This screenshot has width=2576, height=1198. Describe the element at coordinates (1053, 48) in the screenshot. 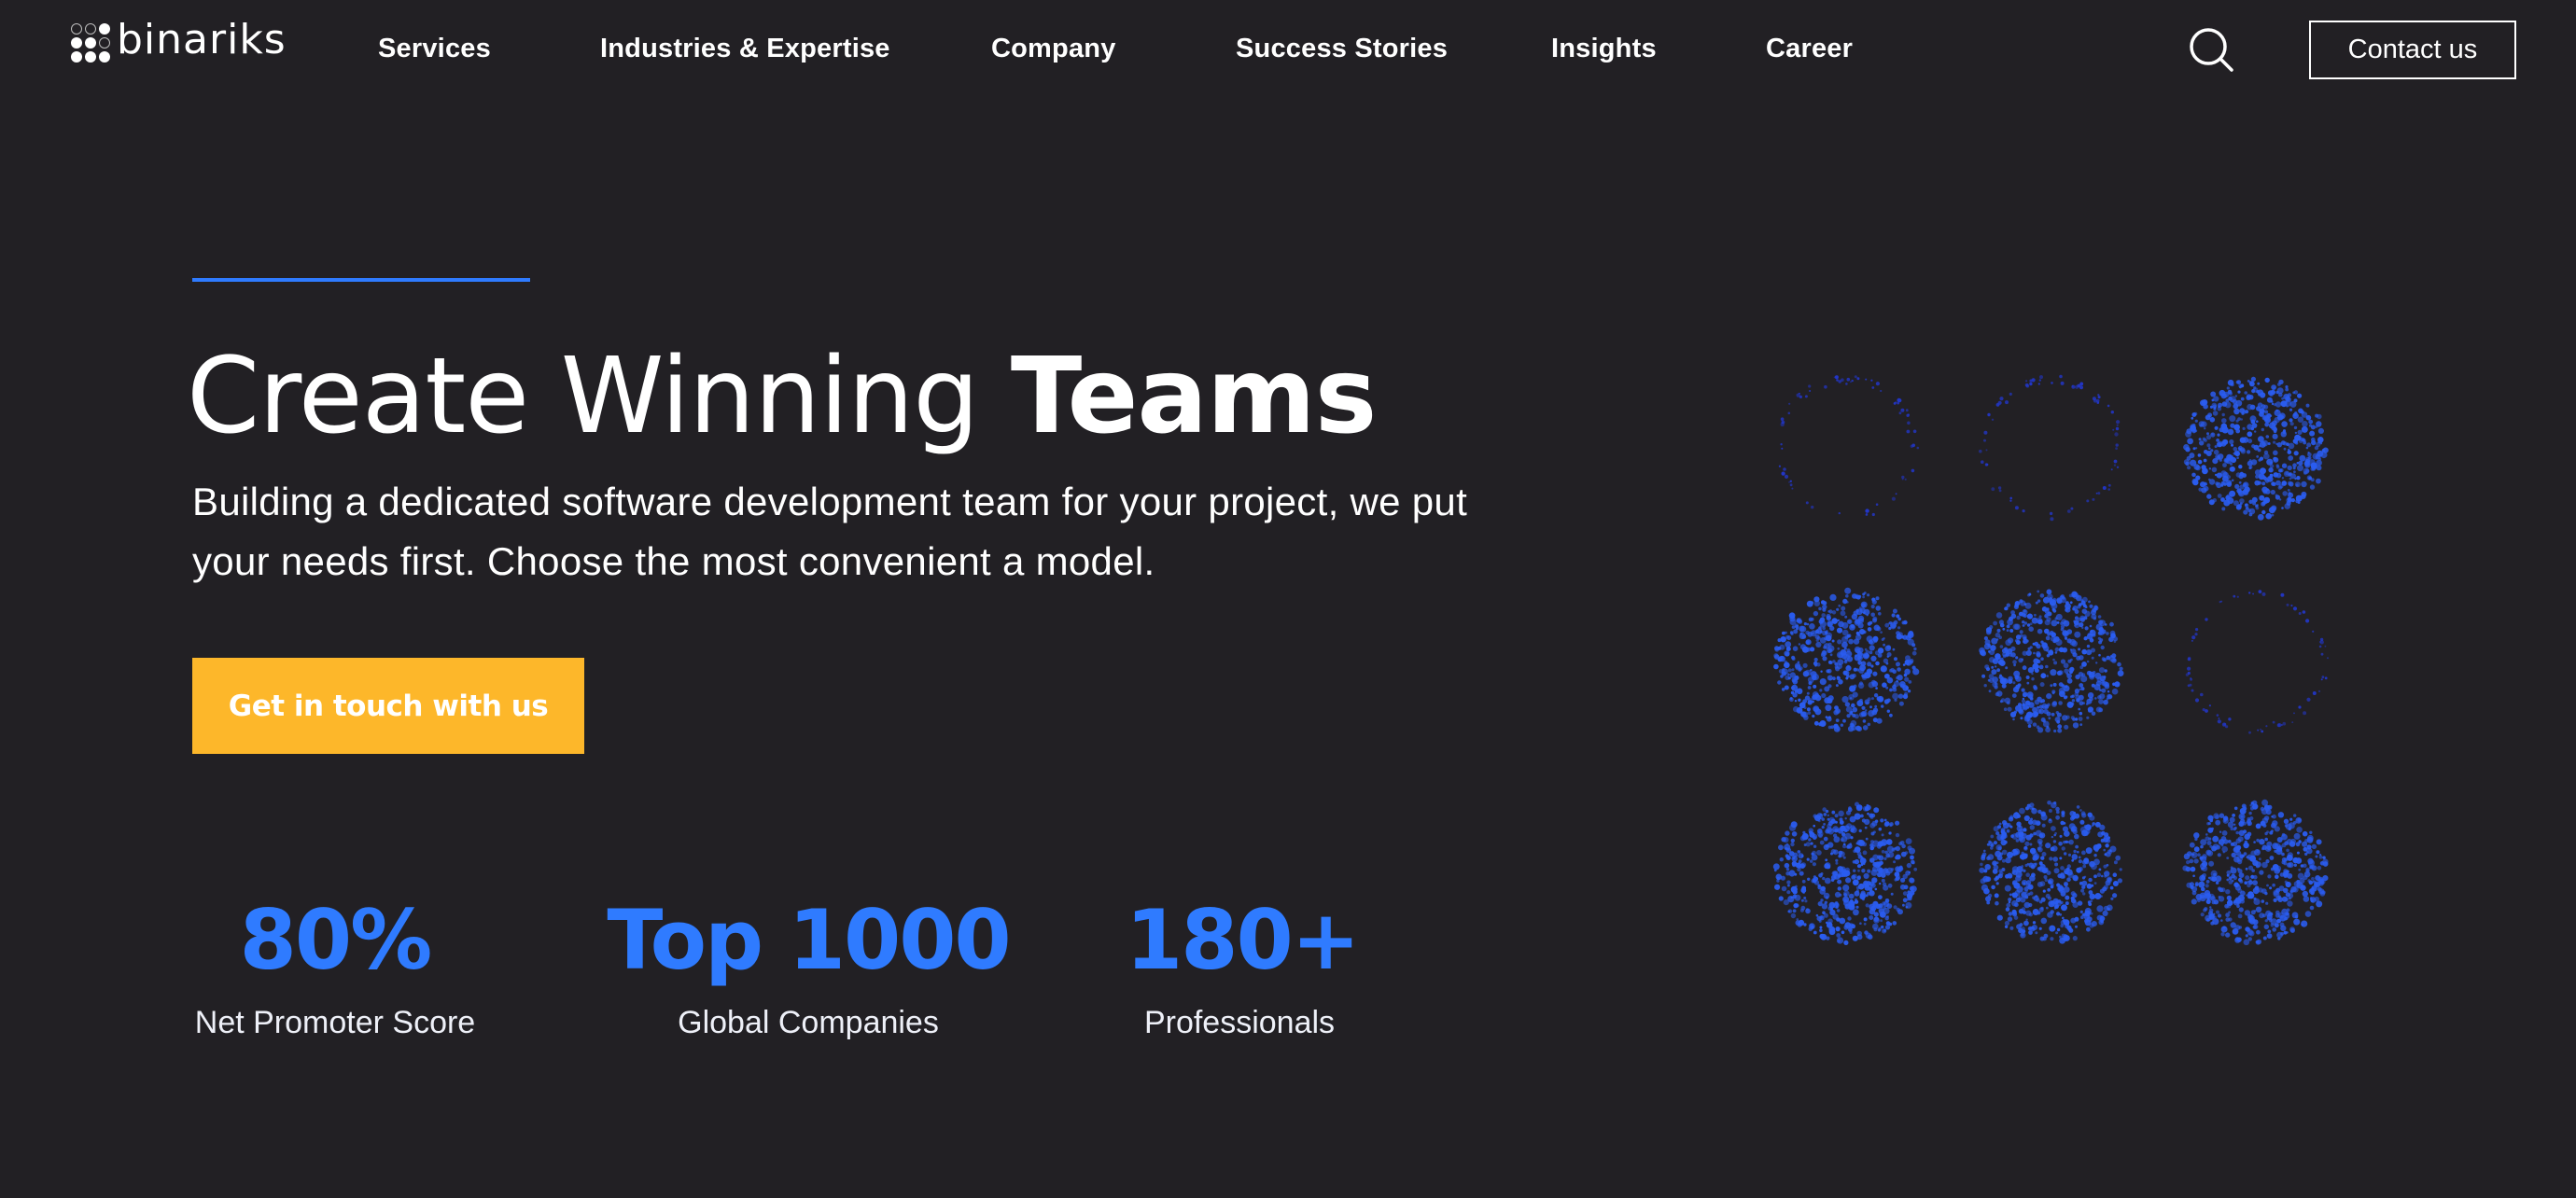

I see `nav-company: Company` at that location.